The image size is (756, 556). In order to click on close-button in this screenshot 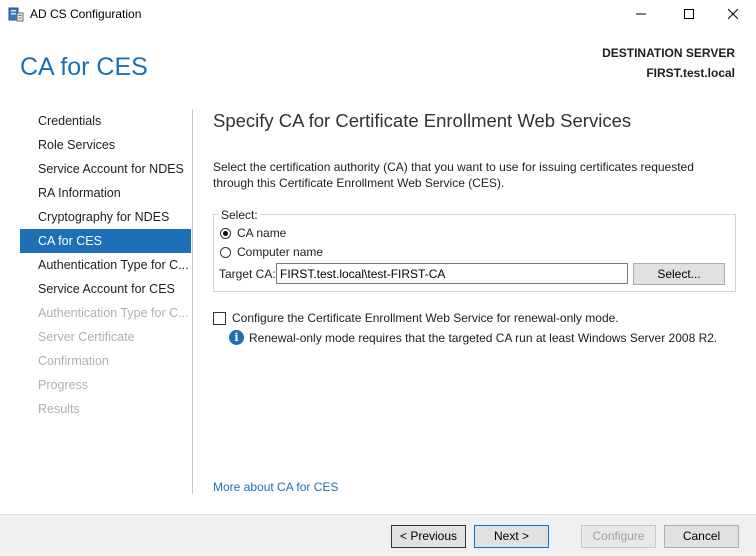, I will do `click(733, 14)`.